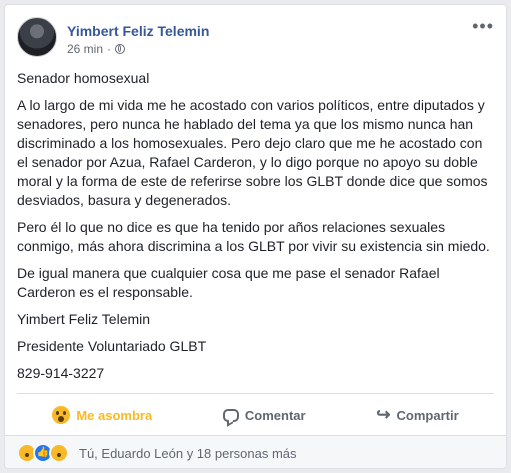  I want to click on share-label: Compartir, so click(427, 415).